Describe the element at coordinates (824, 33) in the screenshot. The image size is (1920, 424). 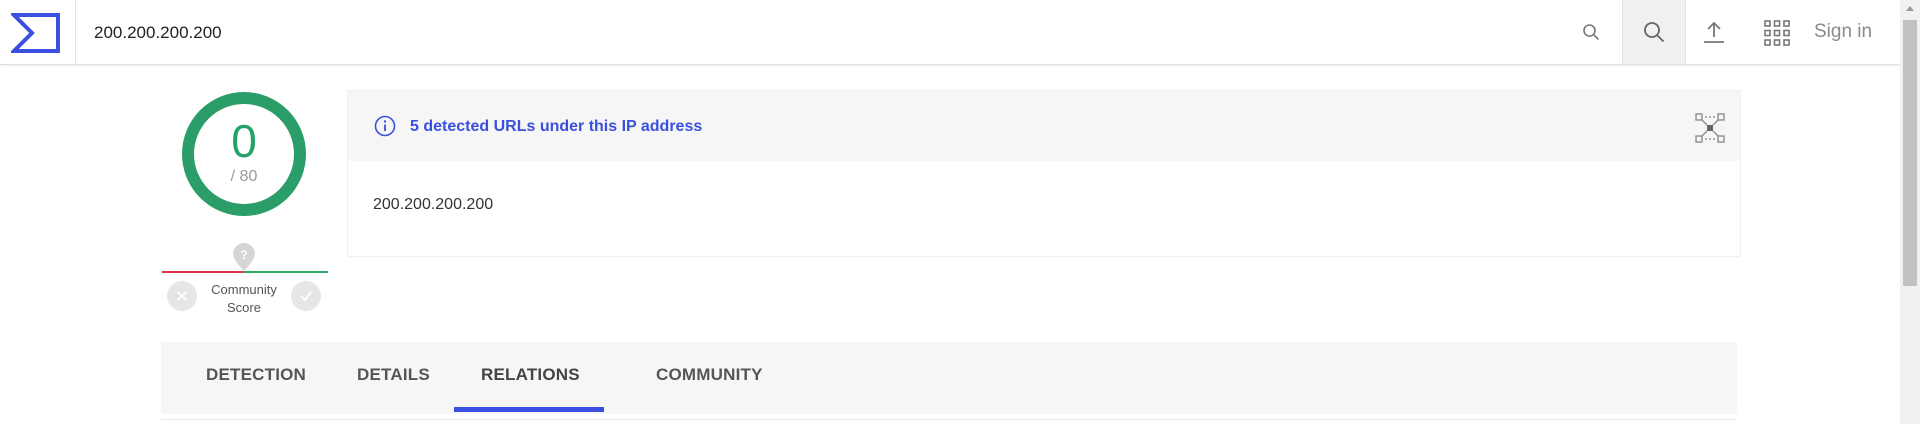
I see `search-input` at that location.